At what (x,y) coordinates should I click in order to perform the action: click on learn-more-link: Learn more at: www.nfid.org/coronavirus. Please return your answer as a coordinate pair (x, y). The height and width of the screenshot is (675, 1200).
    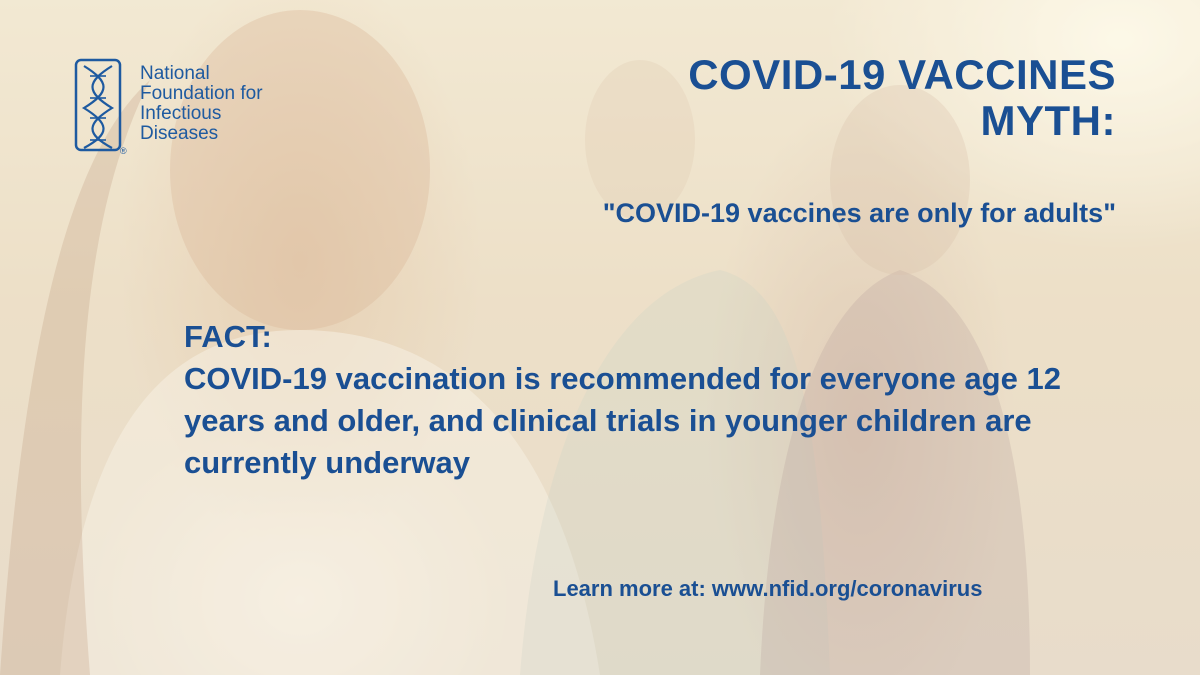
    Looking at the image, I should click on (767, 589).